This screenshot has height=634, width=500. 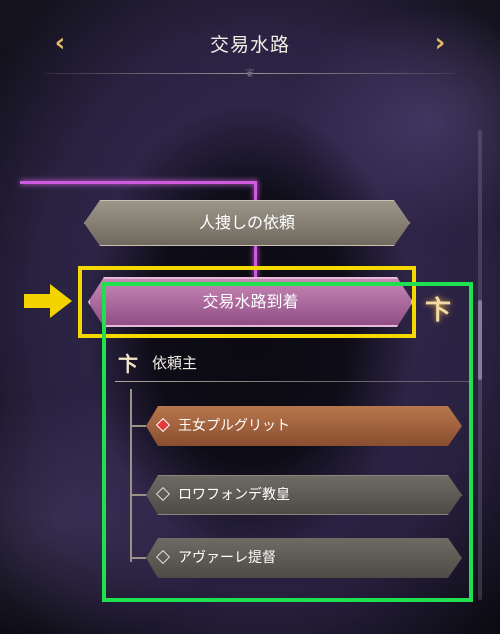 What do you see at coordinates (175, 363) in the screenshot?
I see `section-title: 依頼主` at bounding box center [175, 363].